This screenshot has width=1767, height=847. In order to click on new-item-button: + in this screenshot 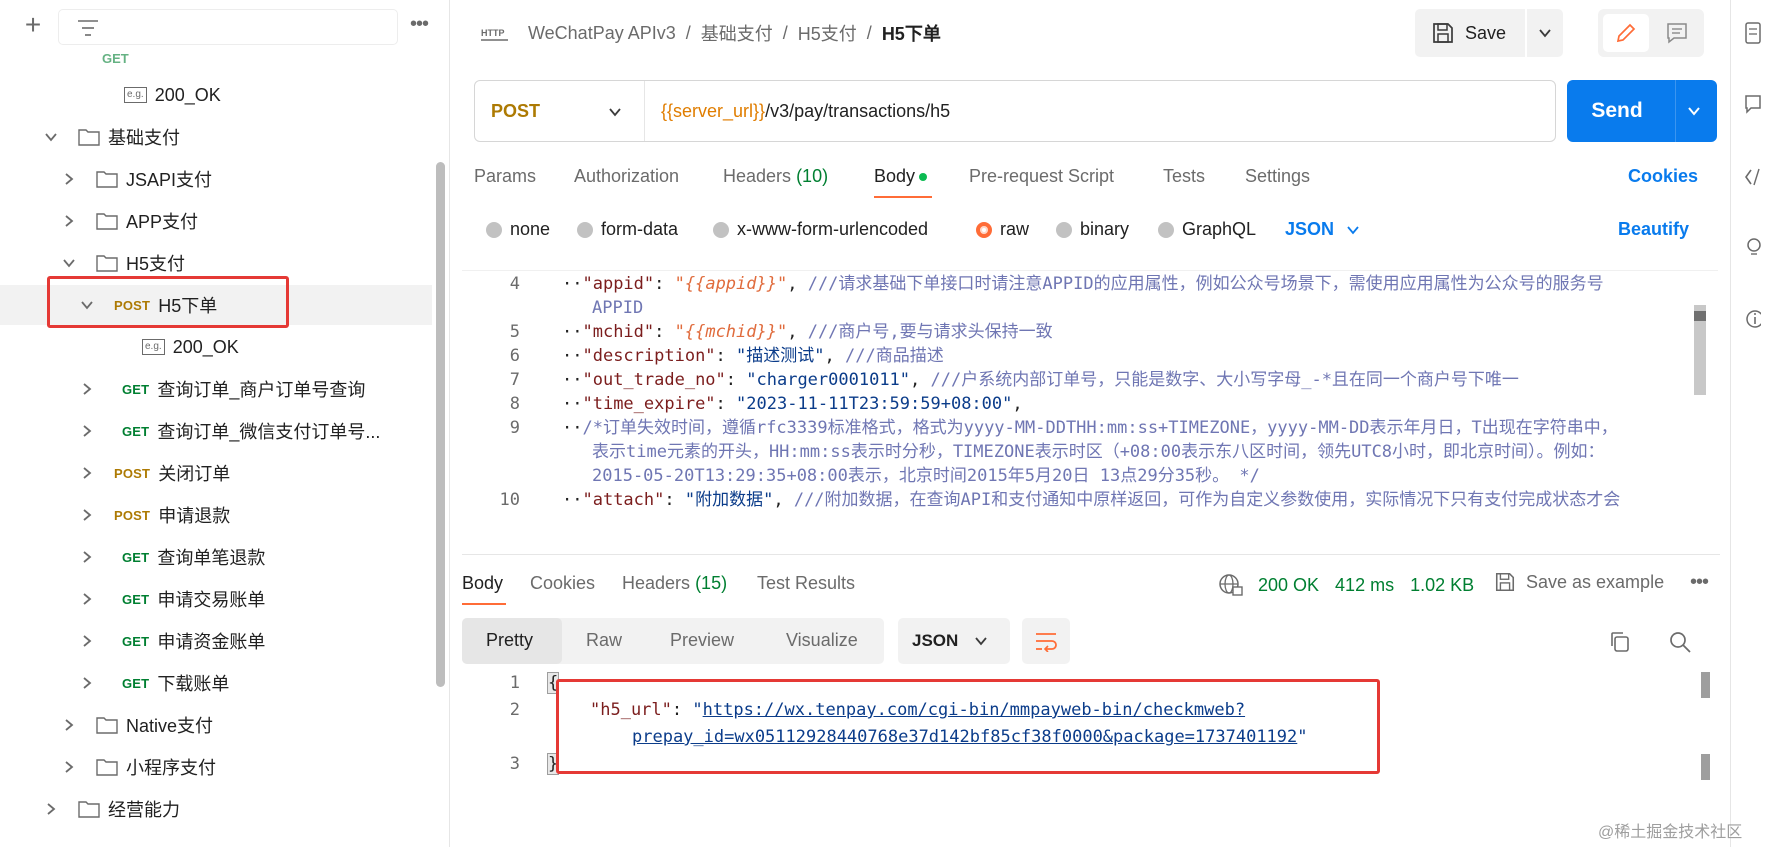, I will do `click(33, 26)`.